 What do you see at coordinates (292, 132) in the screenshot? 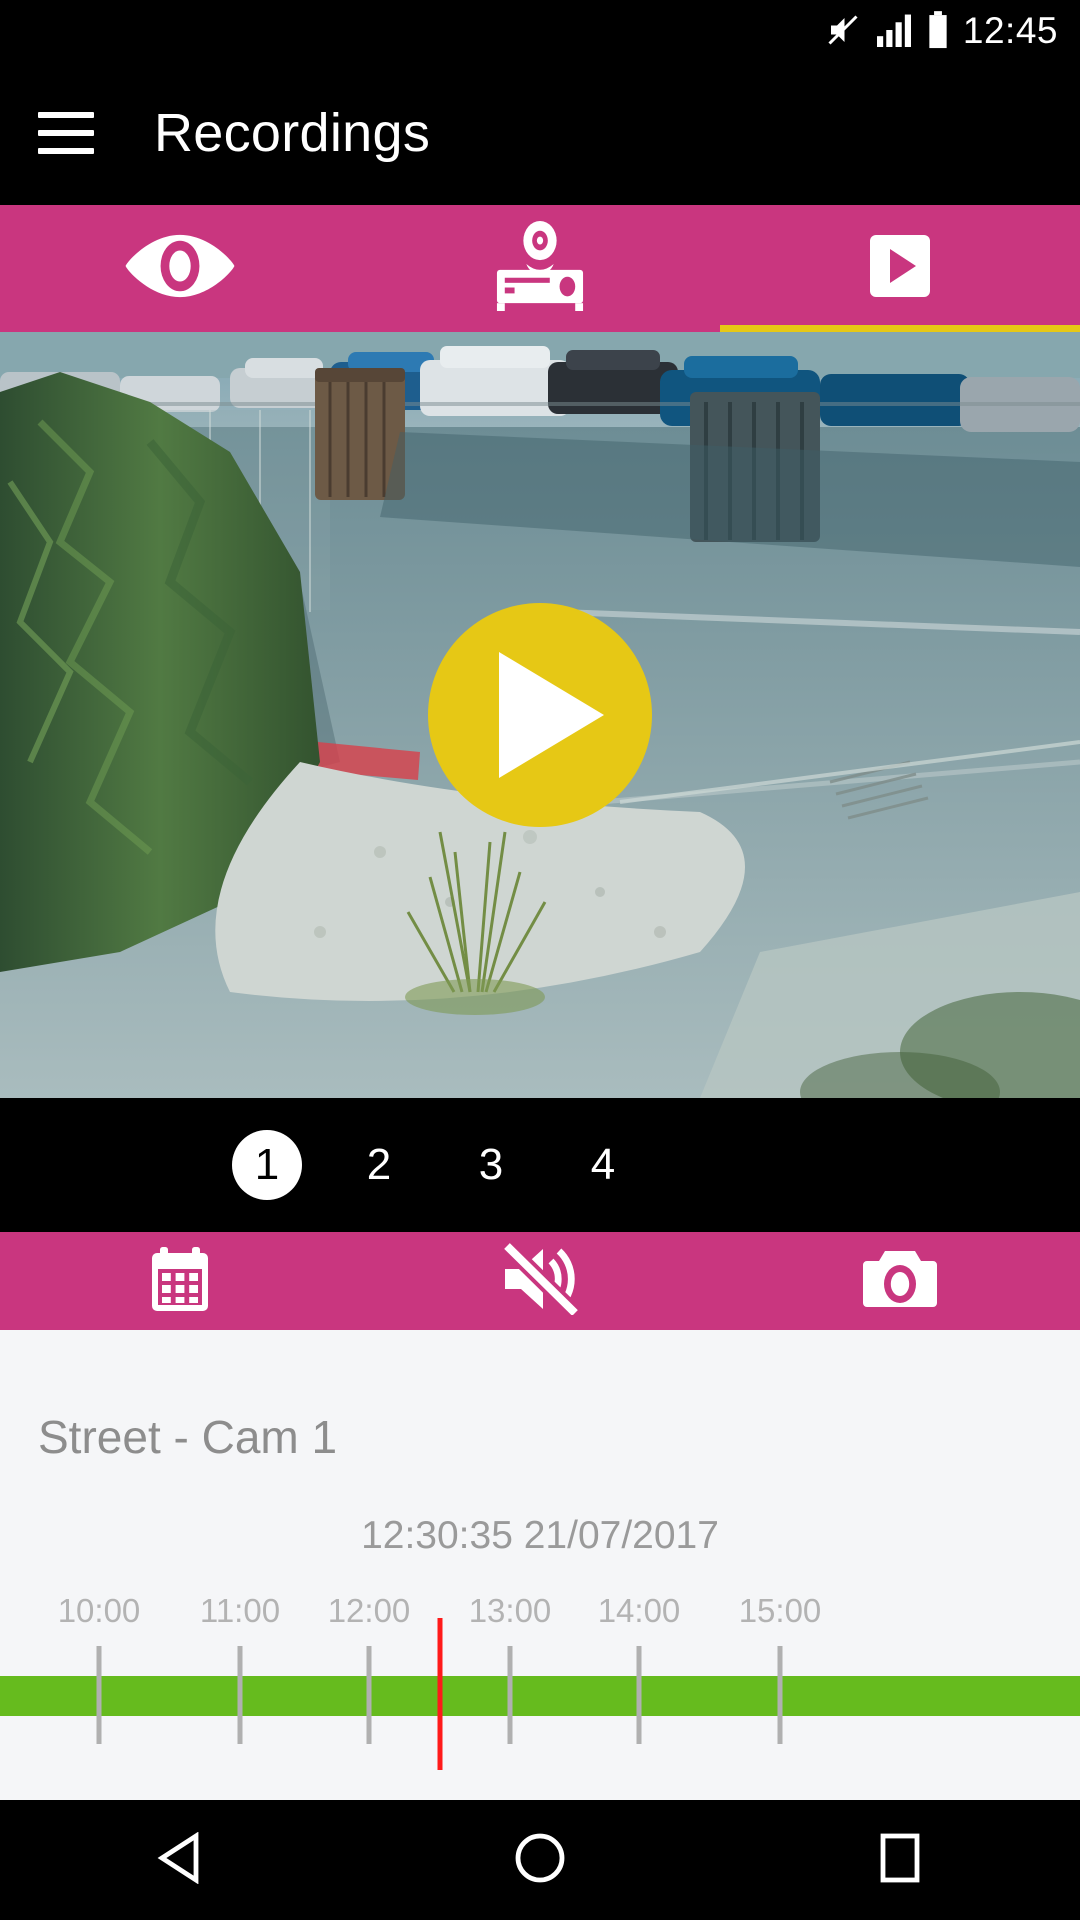
I see `page-title: Recordings` at bounding box center [292, 132].